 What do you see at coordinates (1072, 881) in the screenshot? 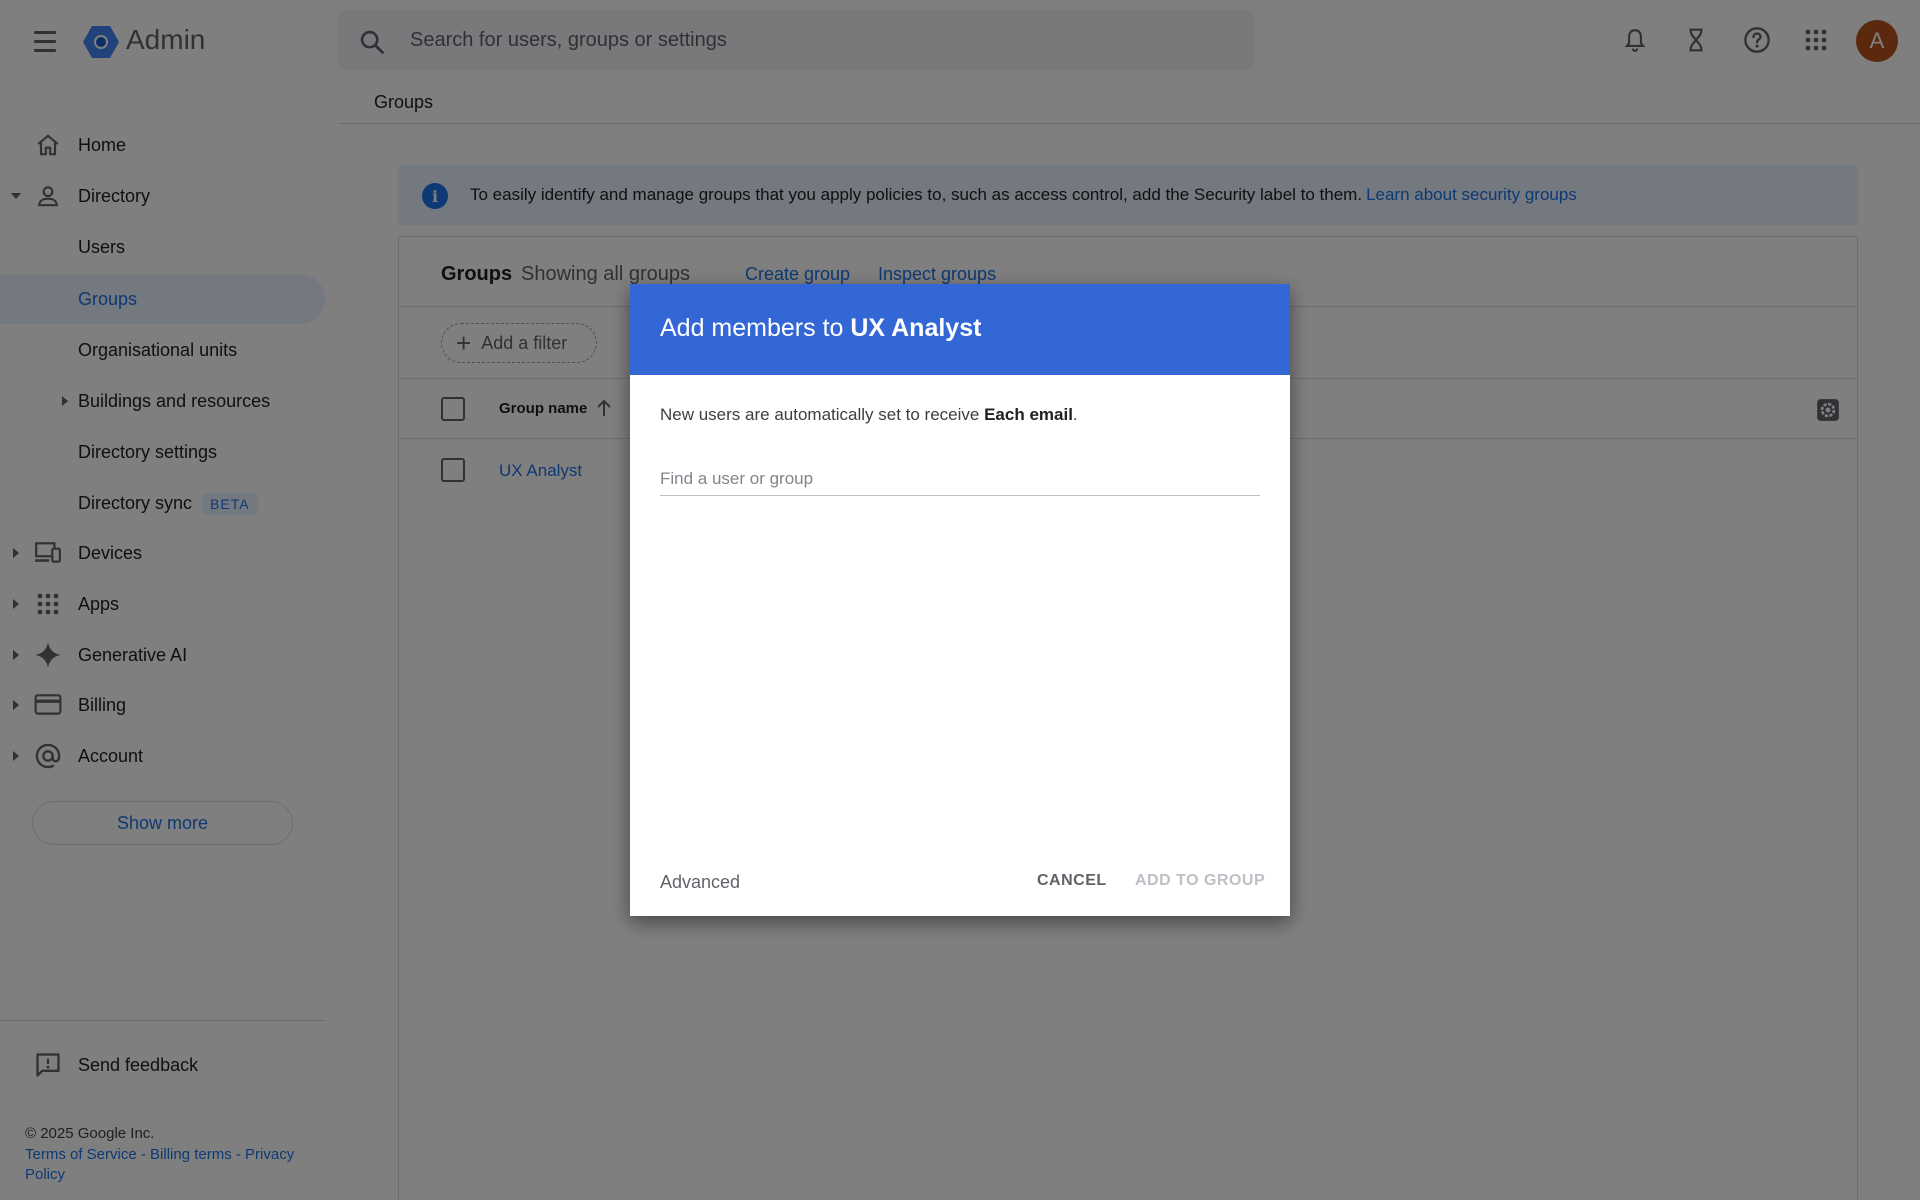
I see `cancel-button: CANCEL` at bounding box center [1072, 881].